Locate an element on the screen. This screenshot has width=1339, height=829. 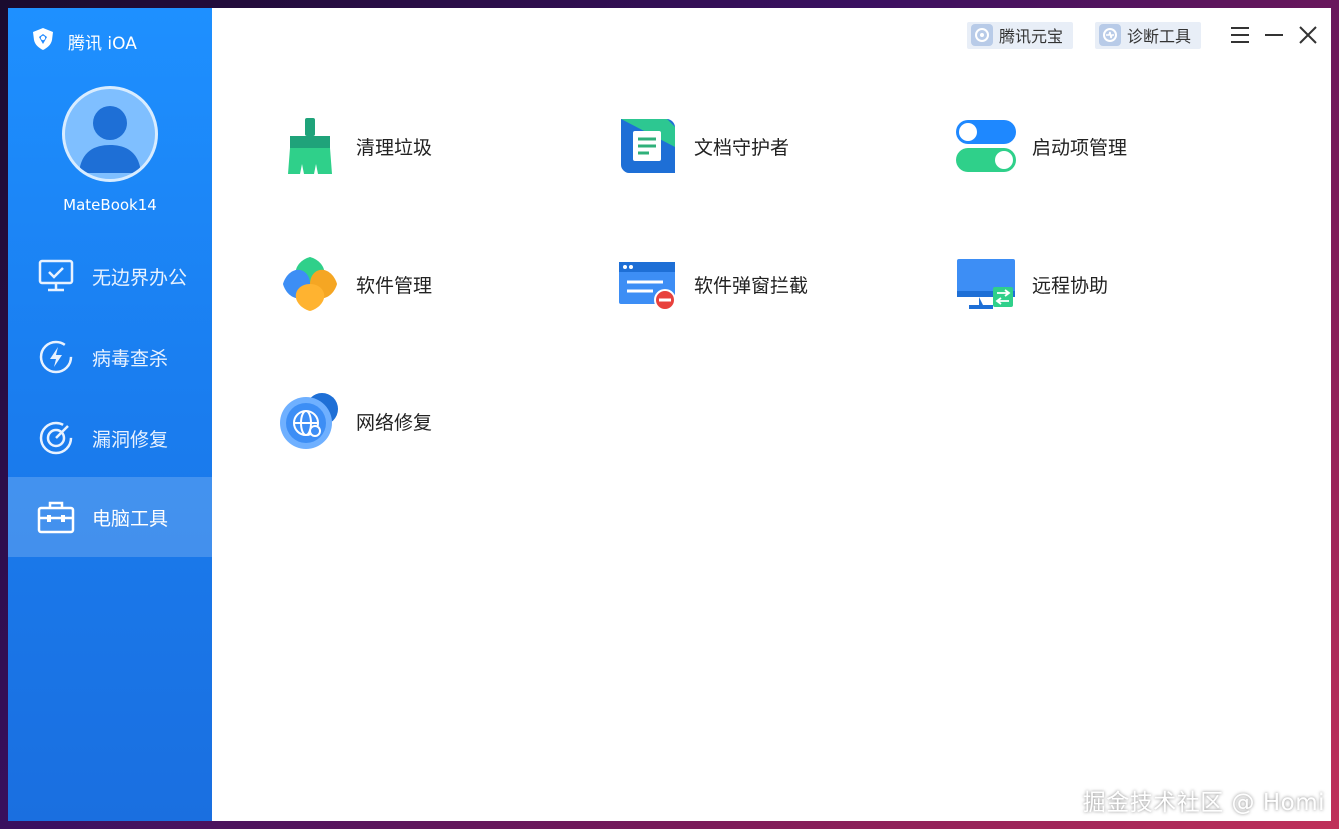
menu-icon is located at coordinates (1240, 35).